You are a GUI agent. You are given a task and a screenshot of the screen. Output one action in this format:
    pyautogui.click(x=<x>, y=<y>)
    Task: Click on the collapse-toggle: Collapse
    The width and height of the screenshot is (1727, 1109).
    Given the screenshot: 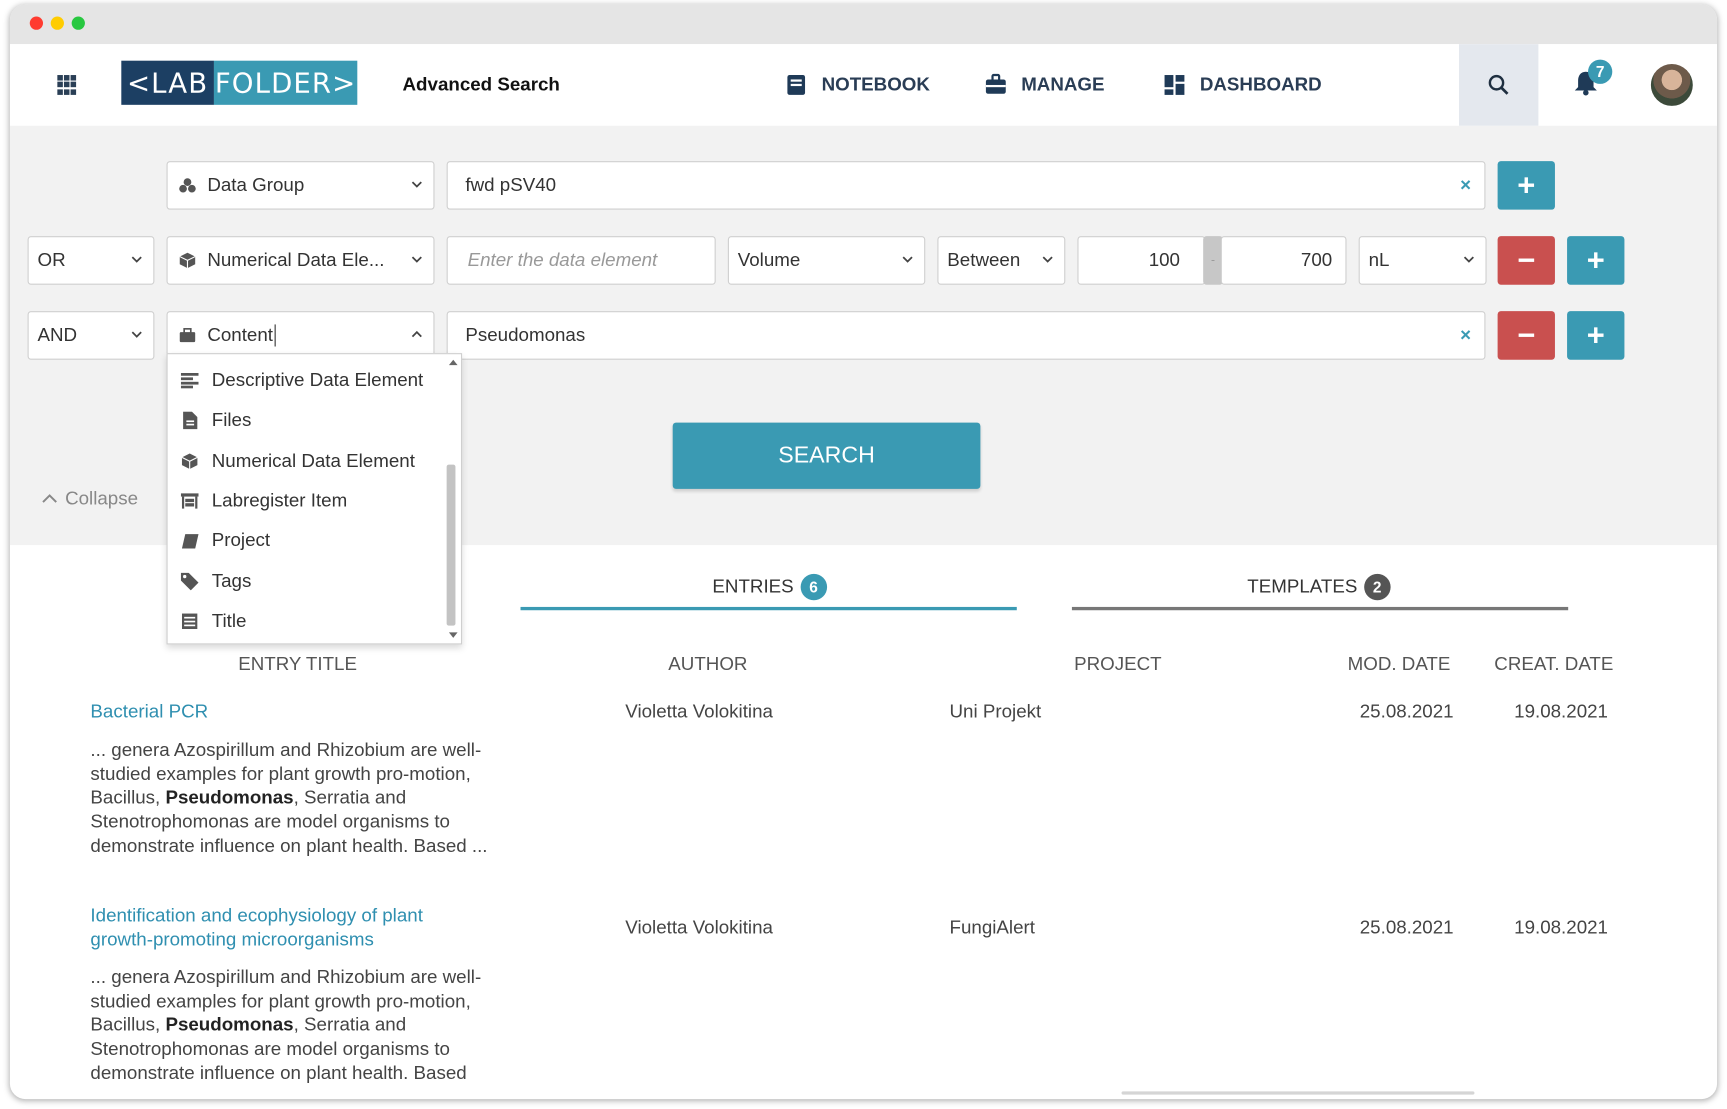 What is the action you would take?
    pyautogui.click(x=89, y=499)
    